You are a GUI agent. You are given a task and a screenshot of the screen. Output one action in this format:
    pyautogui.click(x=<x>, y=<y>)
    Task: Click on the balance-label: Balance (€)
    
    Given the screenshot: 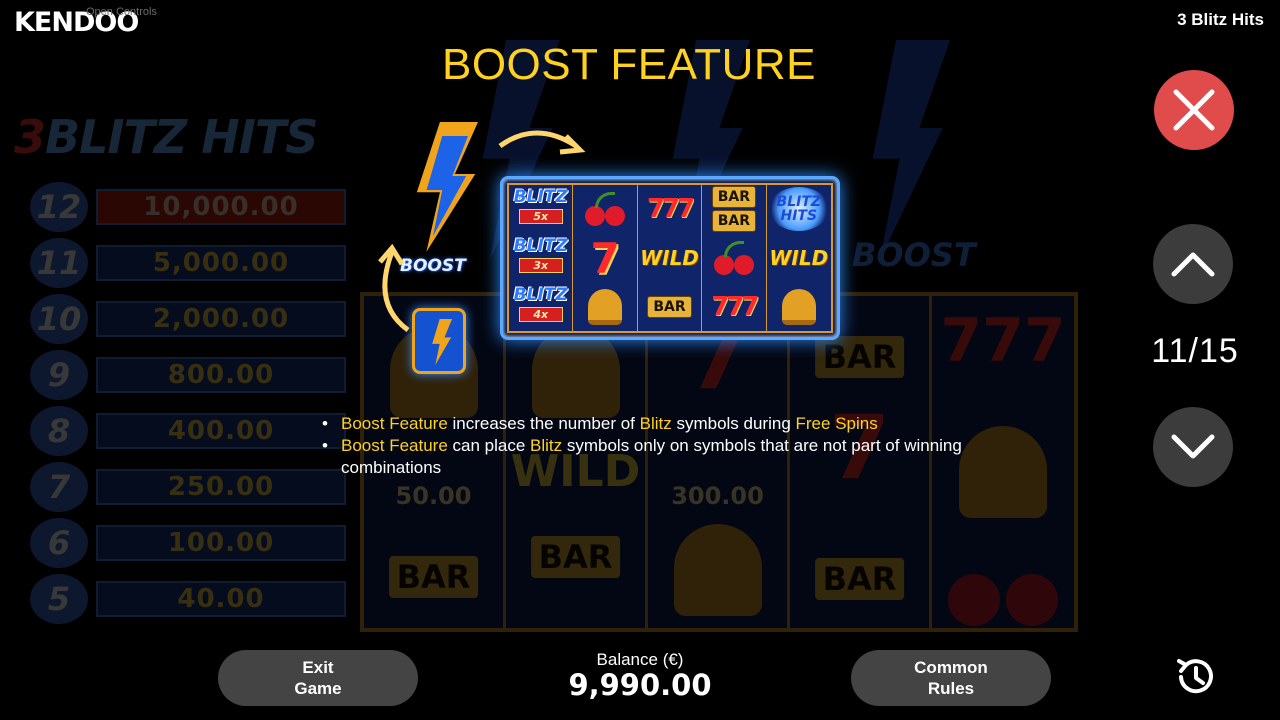 What is the action you would take?
    pyautogui.click(x=640, y=659)
    